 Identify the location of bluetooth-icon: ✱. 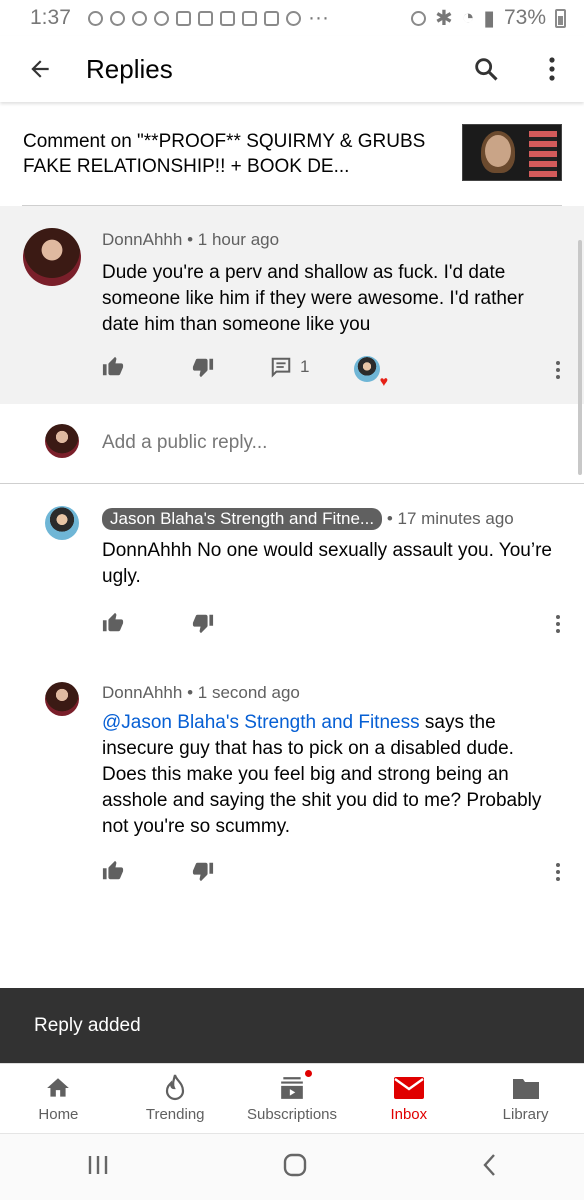
(444, 18).